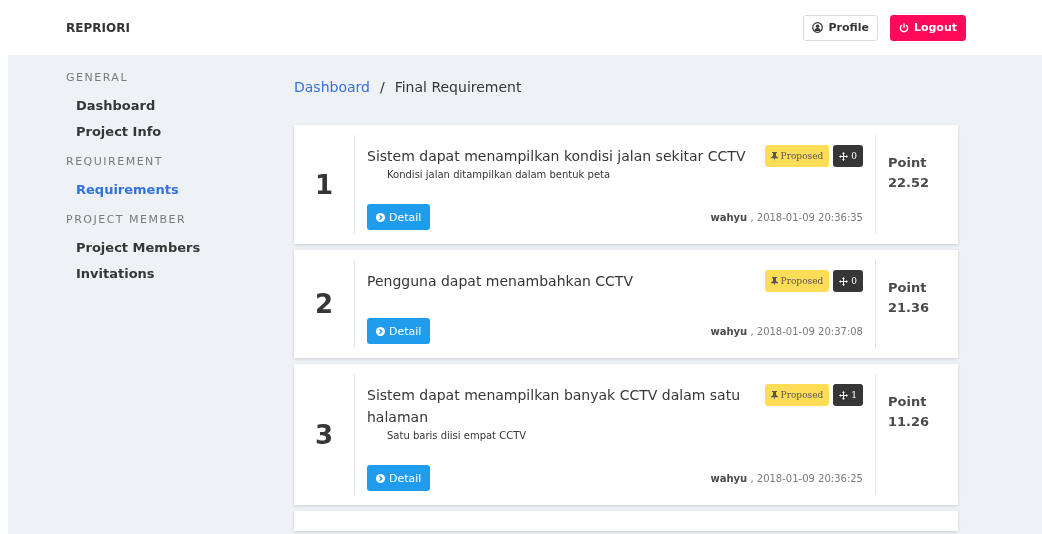 The height and width of the screenshot is (534, 1042). Describe the element at coordinates (500, 281) in the screenshot. I see `requirement-title: Pengguna dapat menambahkan CCTV` at that location.